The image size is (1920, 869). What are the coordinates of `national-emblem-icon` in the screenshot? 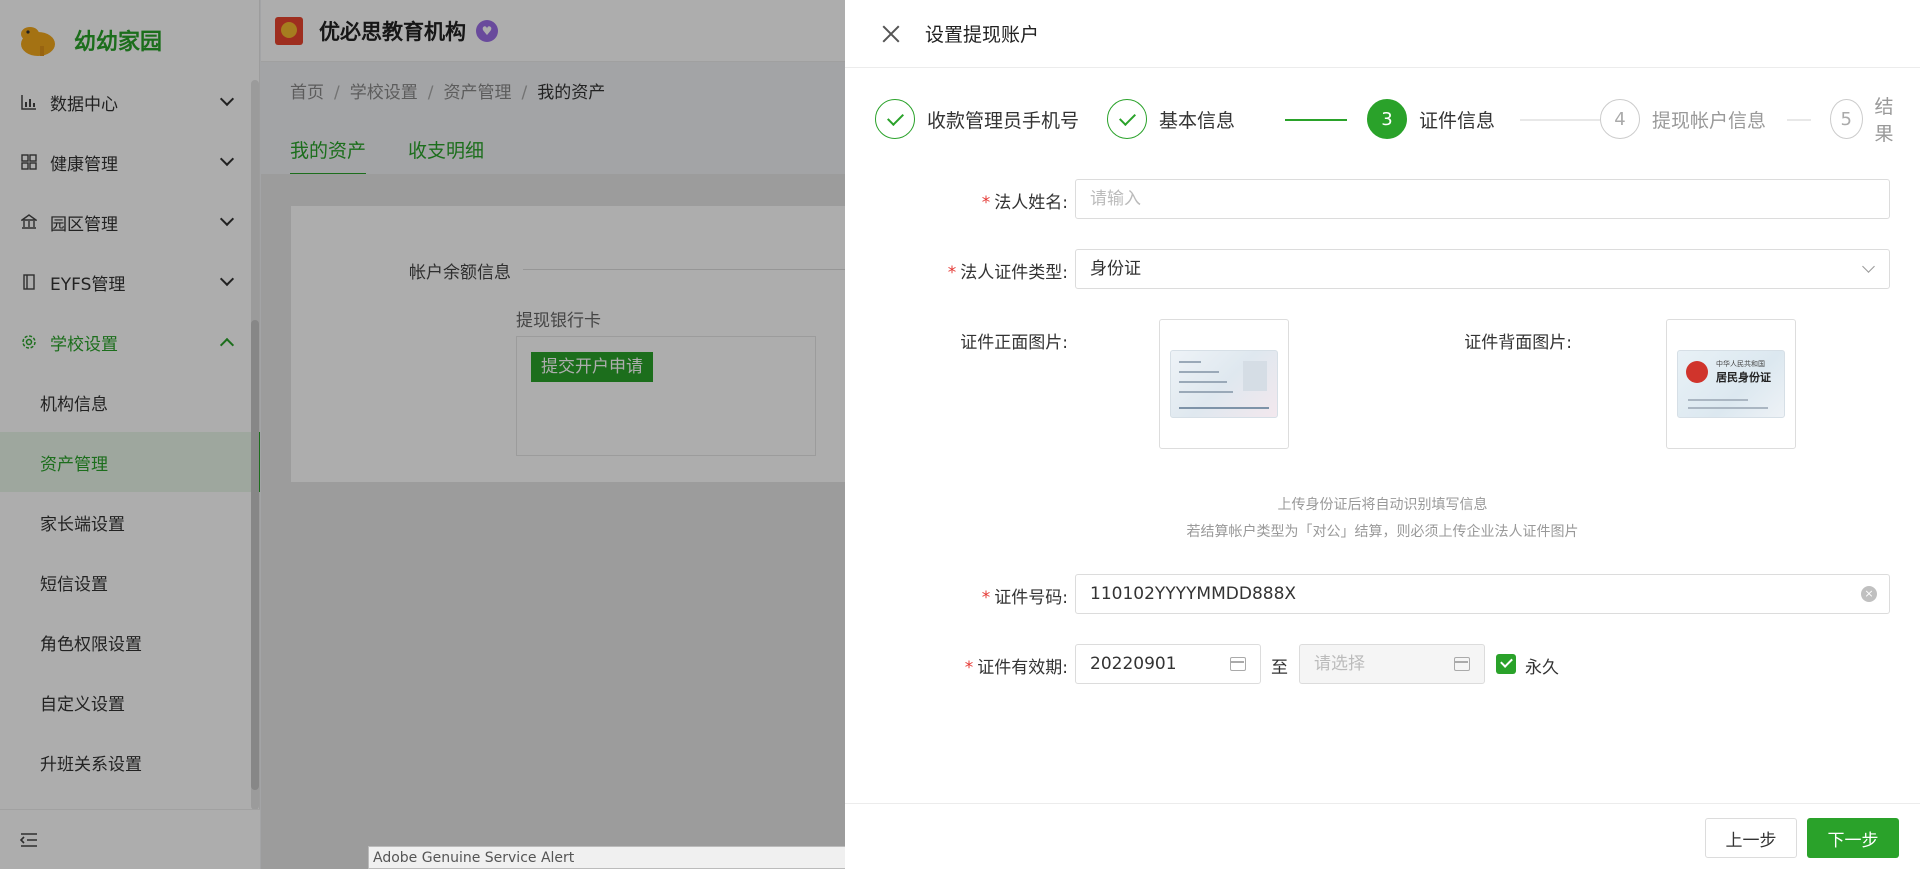 It's located at (1697, 372).